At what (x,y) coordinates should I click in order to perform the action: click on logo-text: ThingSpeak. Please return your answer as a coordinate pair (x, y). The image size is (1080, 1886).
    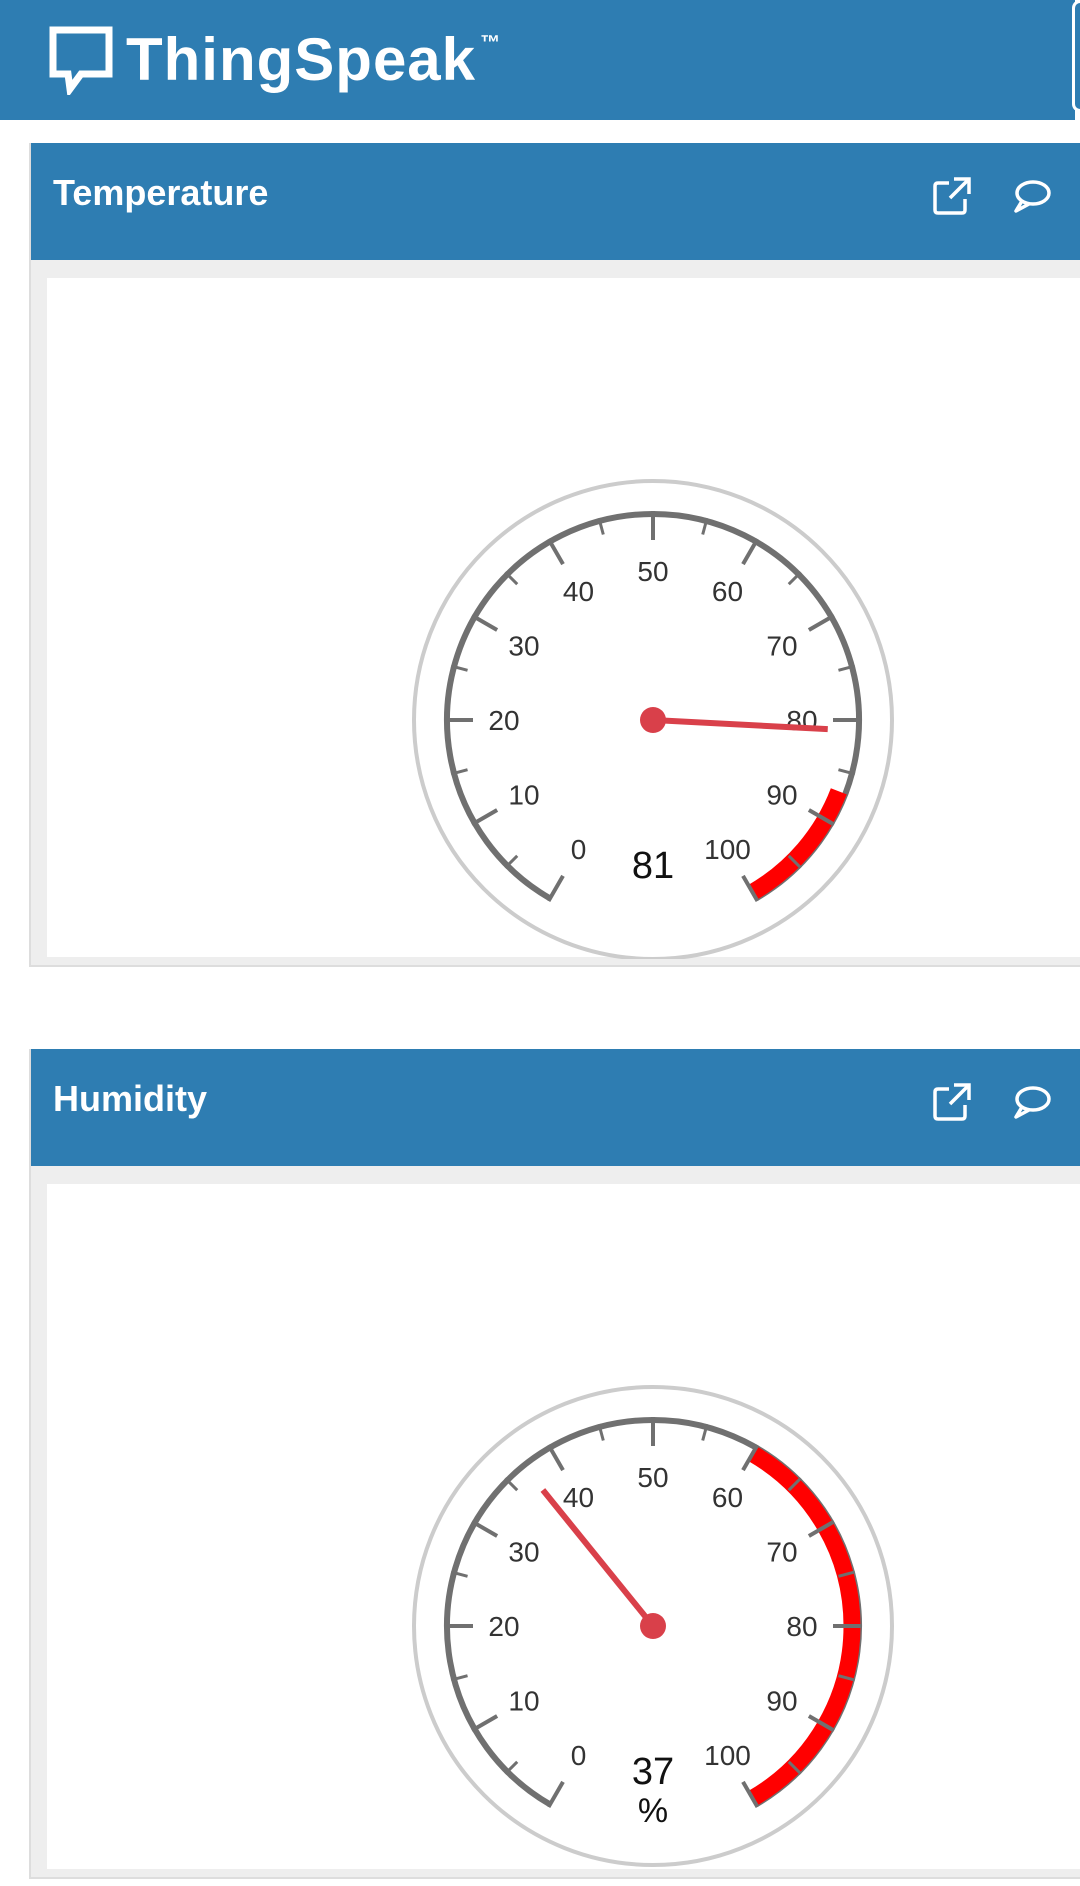
    Looking at the image, I should click on (301, 59).